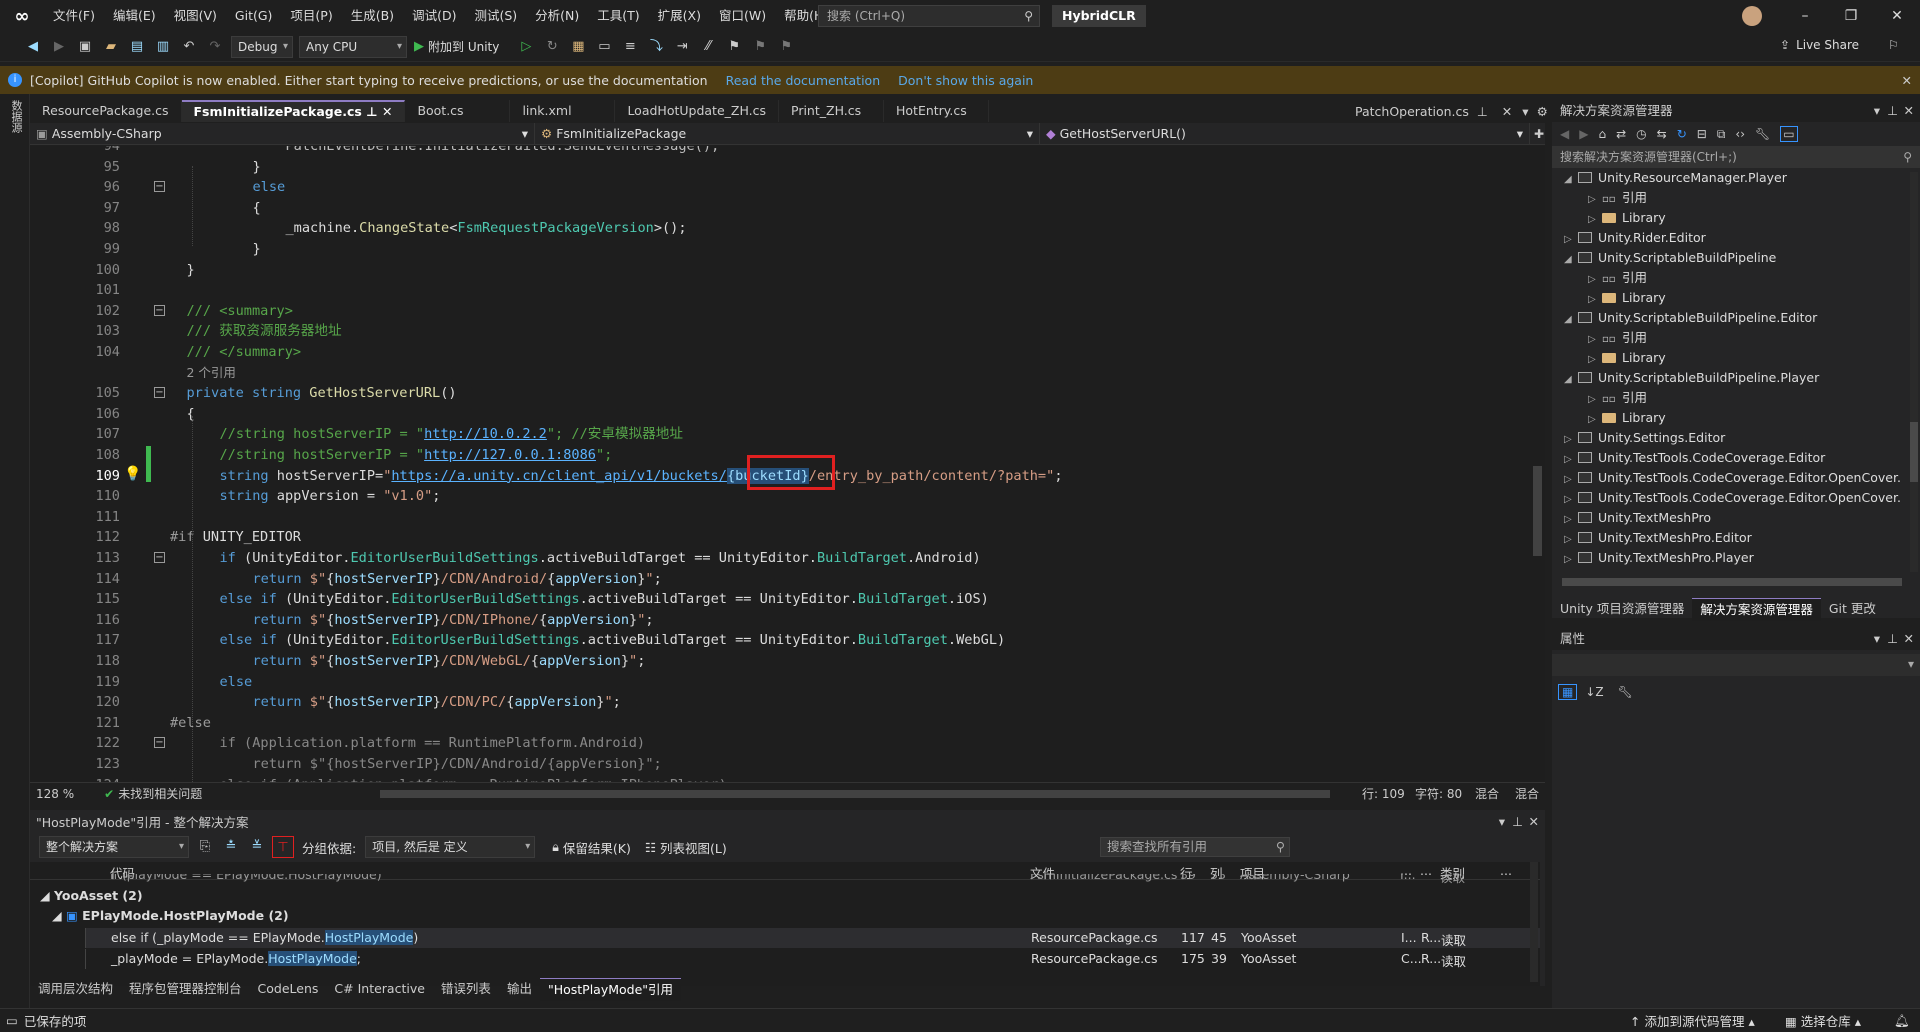 This screenshot has width=1920, height=1032. I want to click on solution-tree-item: ◢ Unity.ScriptableBuildPipeline.Editor, so click(1690, 318).